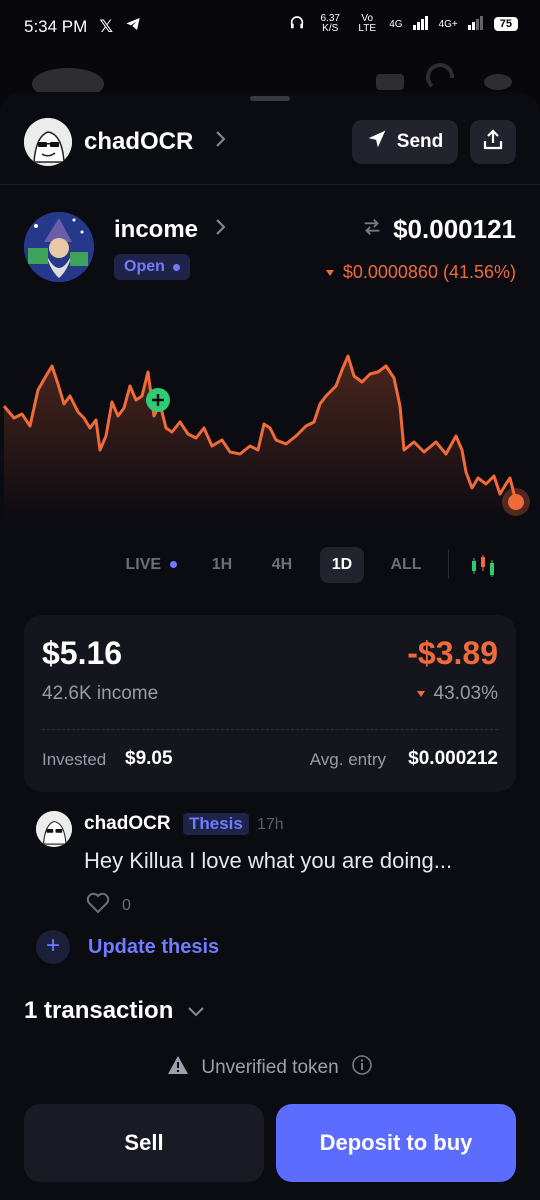 Image resolution: width=540 pixels, height=1200 pixels. Describe the element at coordinates (99, 1010) in the screenshot. I see `transactions-label: 1 transaction` at that location.